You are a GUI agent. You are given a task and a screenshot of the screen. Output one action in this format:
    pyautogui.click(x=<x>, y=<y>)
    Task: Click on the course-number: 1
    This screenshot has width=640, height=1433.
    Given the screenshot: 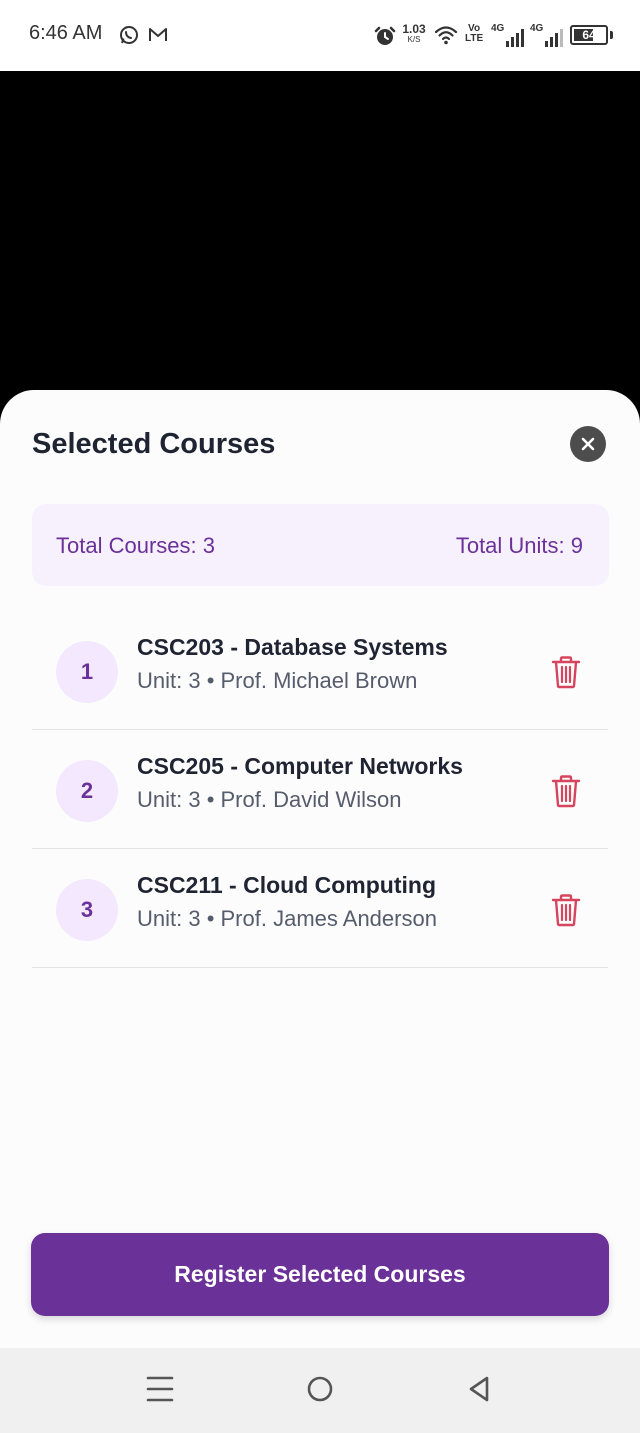 What is the action you would take?
    pyautogui.click(x=87, y=672)
    